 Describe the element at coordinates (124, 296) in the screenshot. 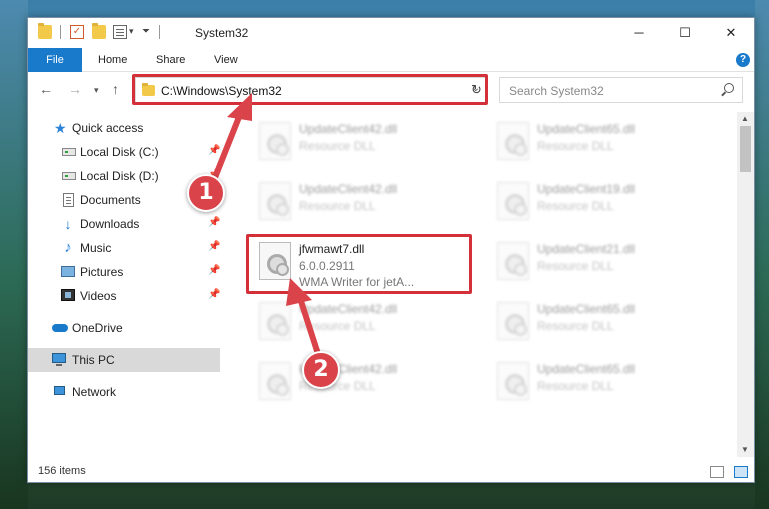

I see `sidebar-item-videos: Videos 📌` at that location.